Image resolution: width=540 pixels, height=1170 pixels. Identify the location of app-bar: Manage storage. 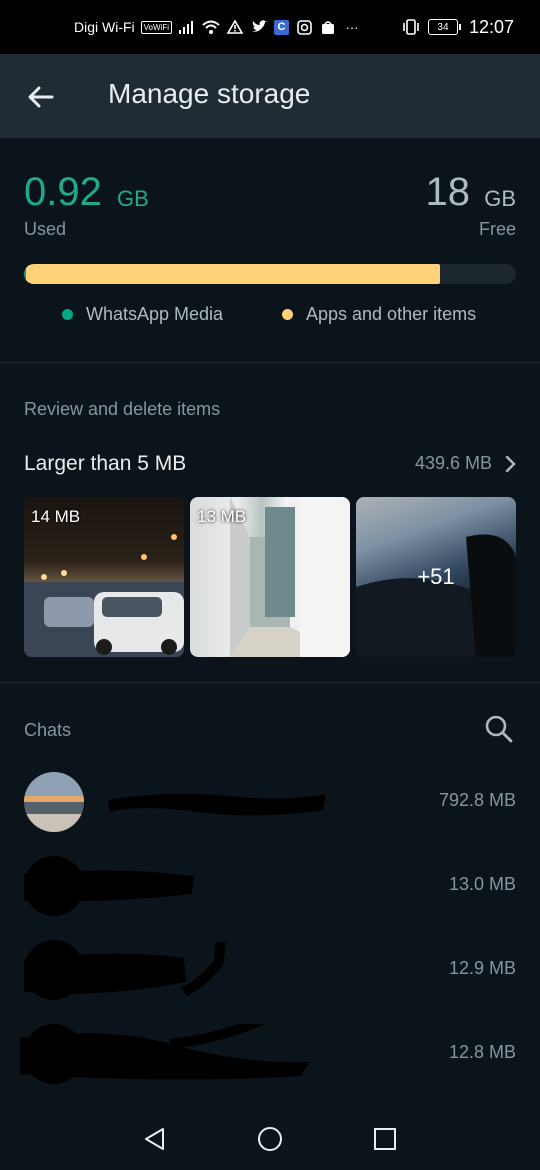
(270, 96).